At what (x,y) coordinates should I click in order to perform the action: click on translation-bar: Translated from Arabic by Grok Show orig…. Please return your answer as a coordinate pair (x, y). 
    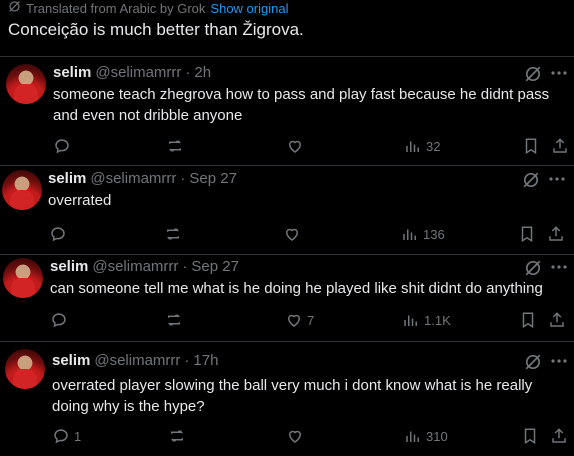
    Looking at the image, I should click on (148, 8).